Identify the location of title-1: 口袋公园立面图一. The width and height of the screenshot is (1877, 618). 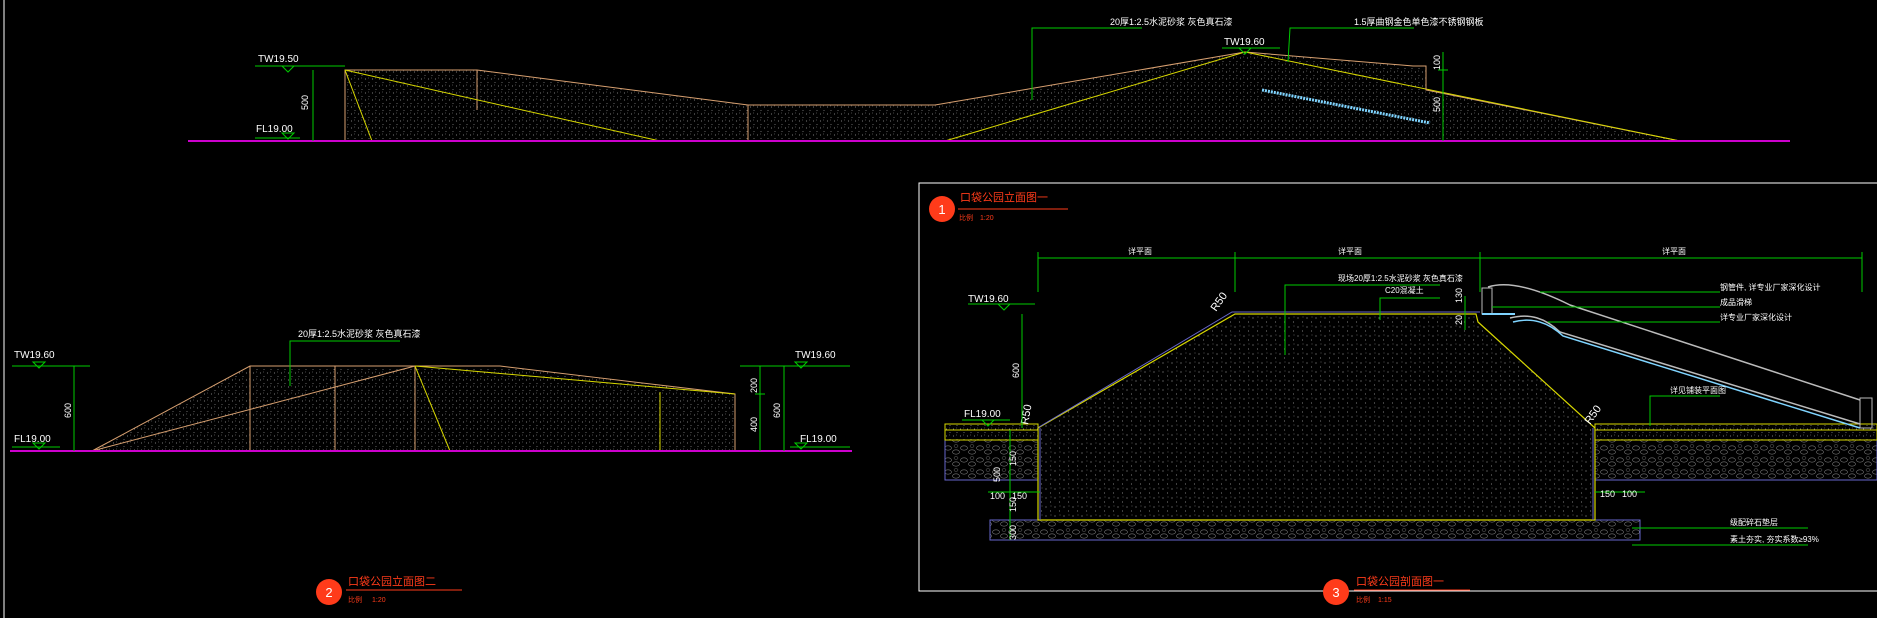
(1004, 197).